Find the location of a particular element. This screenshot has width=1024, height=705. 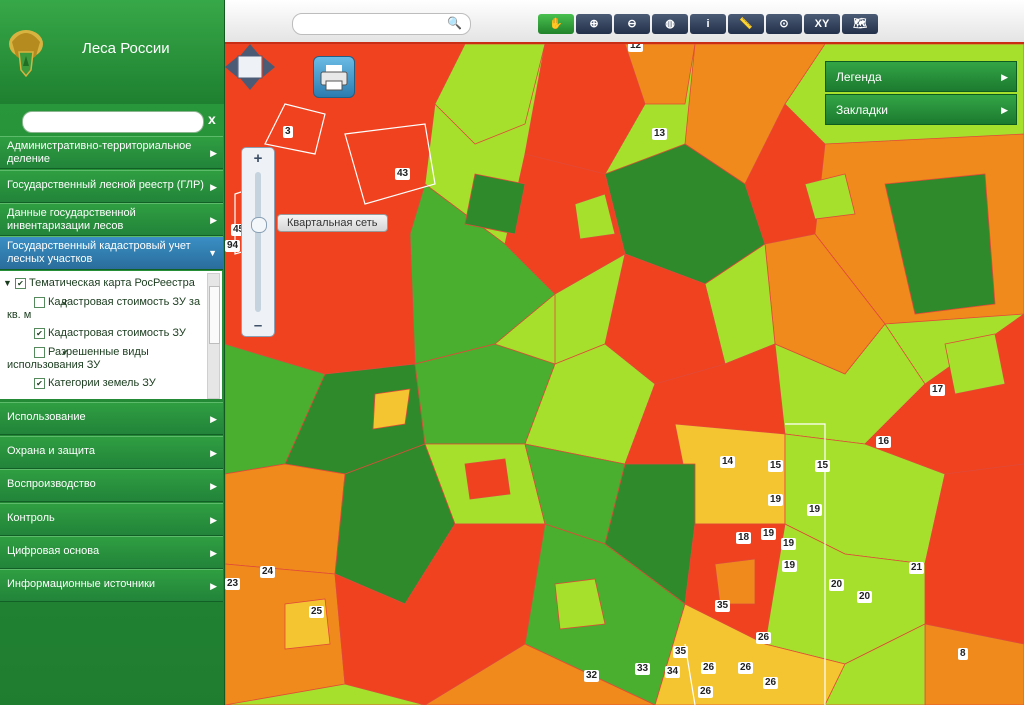

zoom-in-icon: ⊕ is located at coordinates (594, 24).